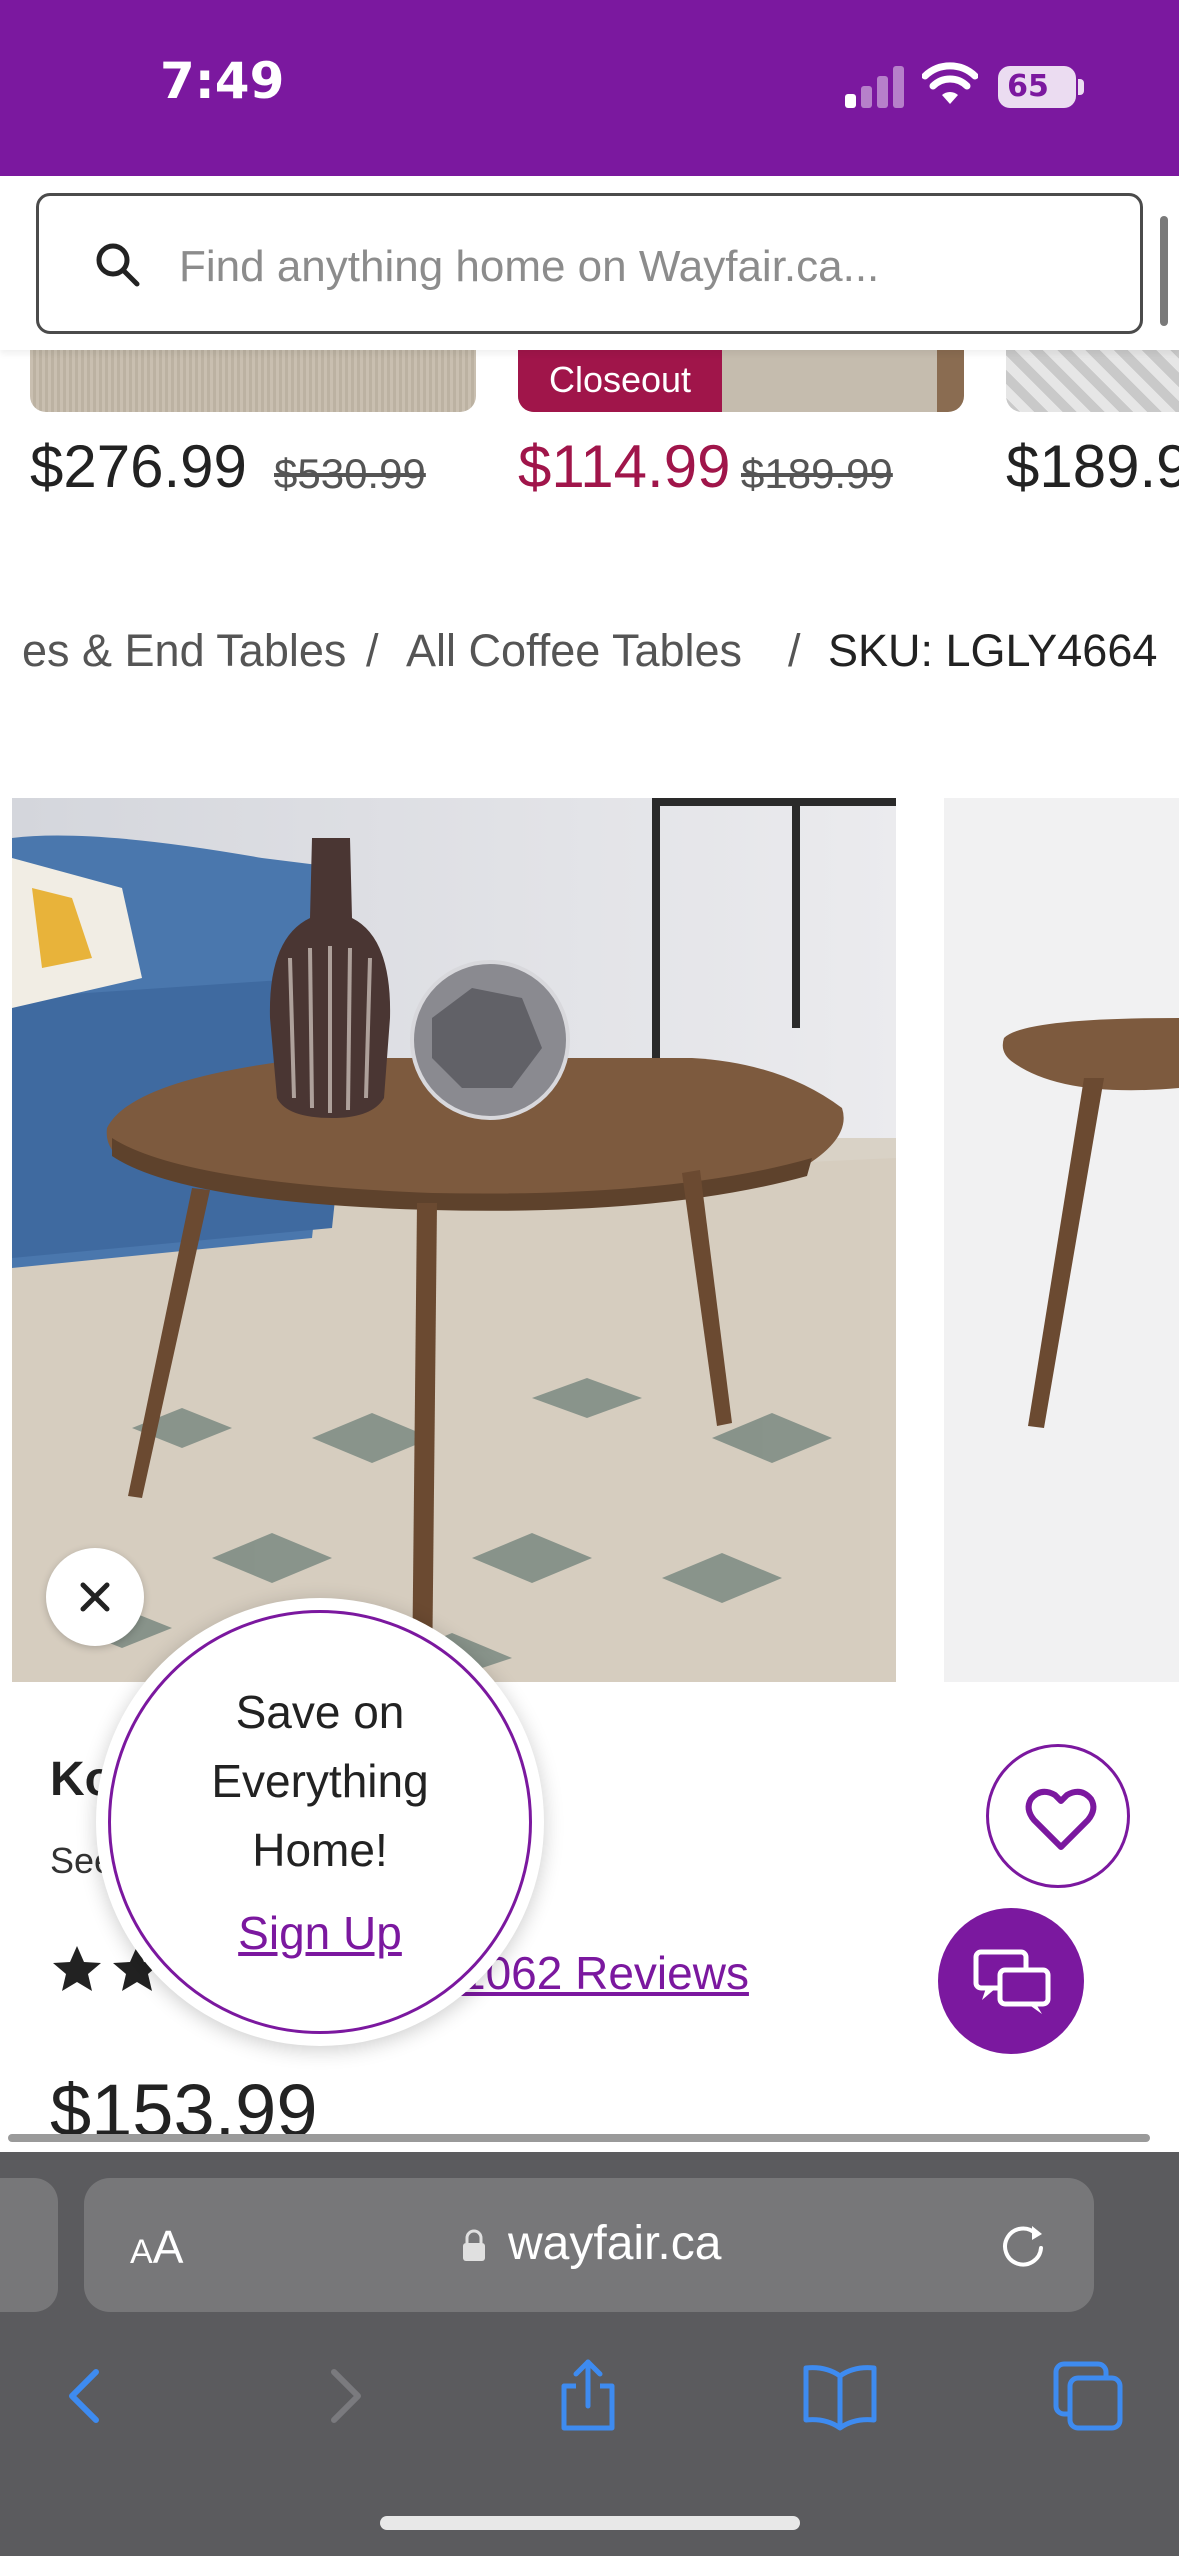  Describe the element at coordinates (320, 1781) in the screenshot. I see `popup-message: Save on Everything Home!` at that location.